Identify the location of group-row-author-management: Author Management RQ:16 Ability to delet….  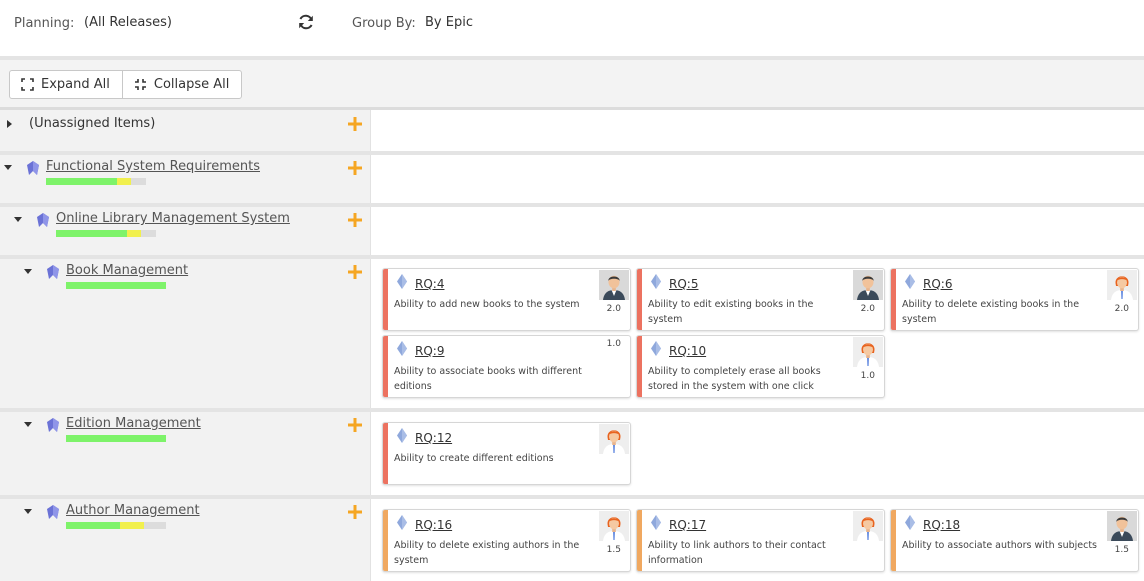
(572, 540).